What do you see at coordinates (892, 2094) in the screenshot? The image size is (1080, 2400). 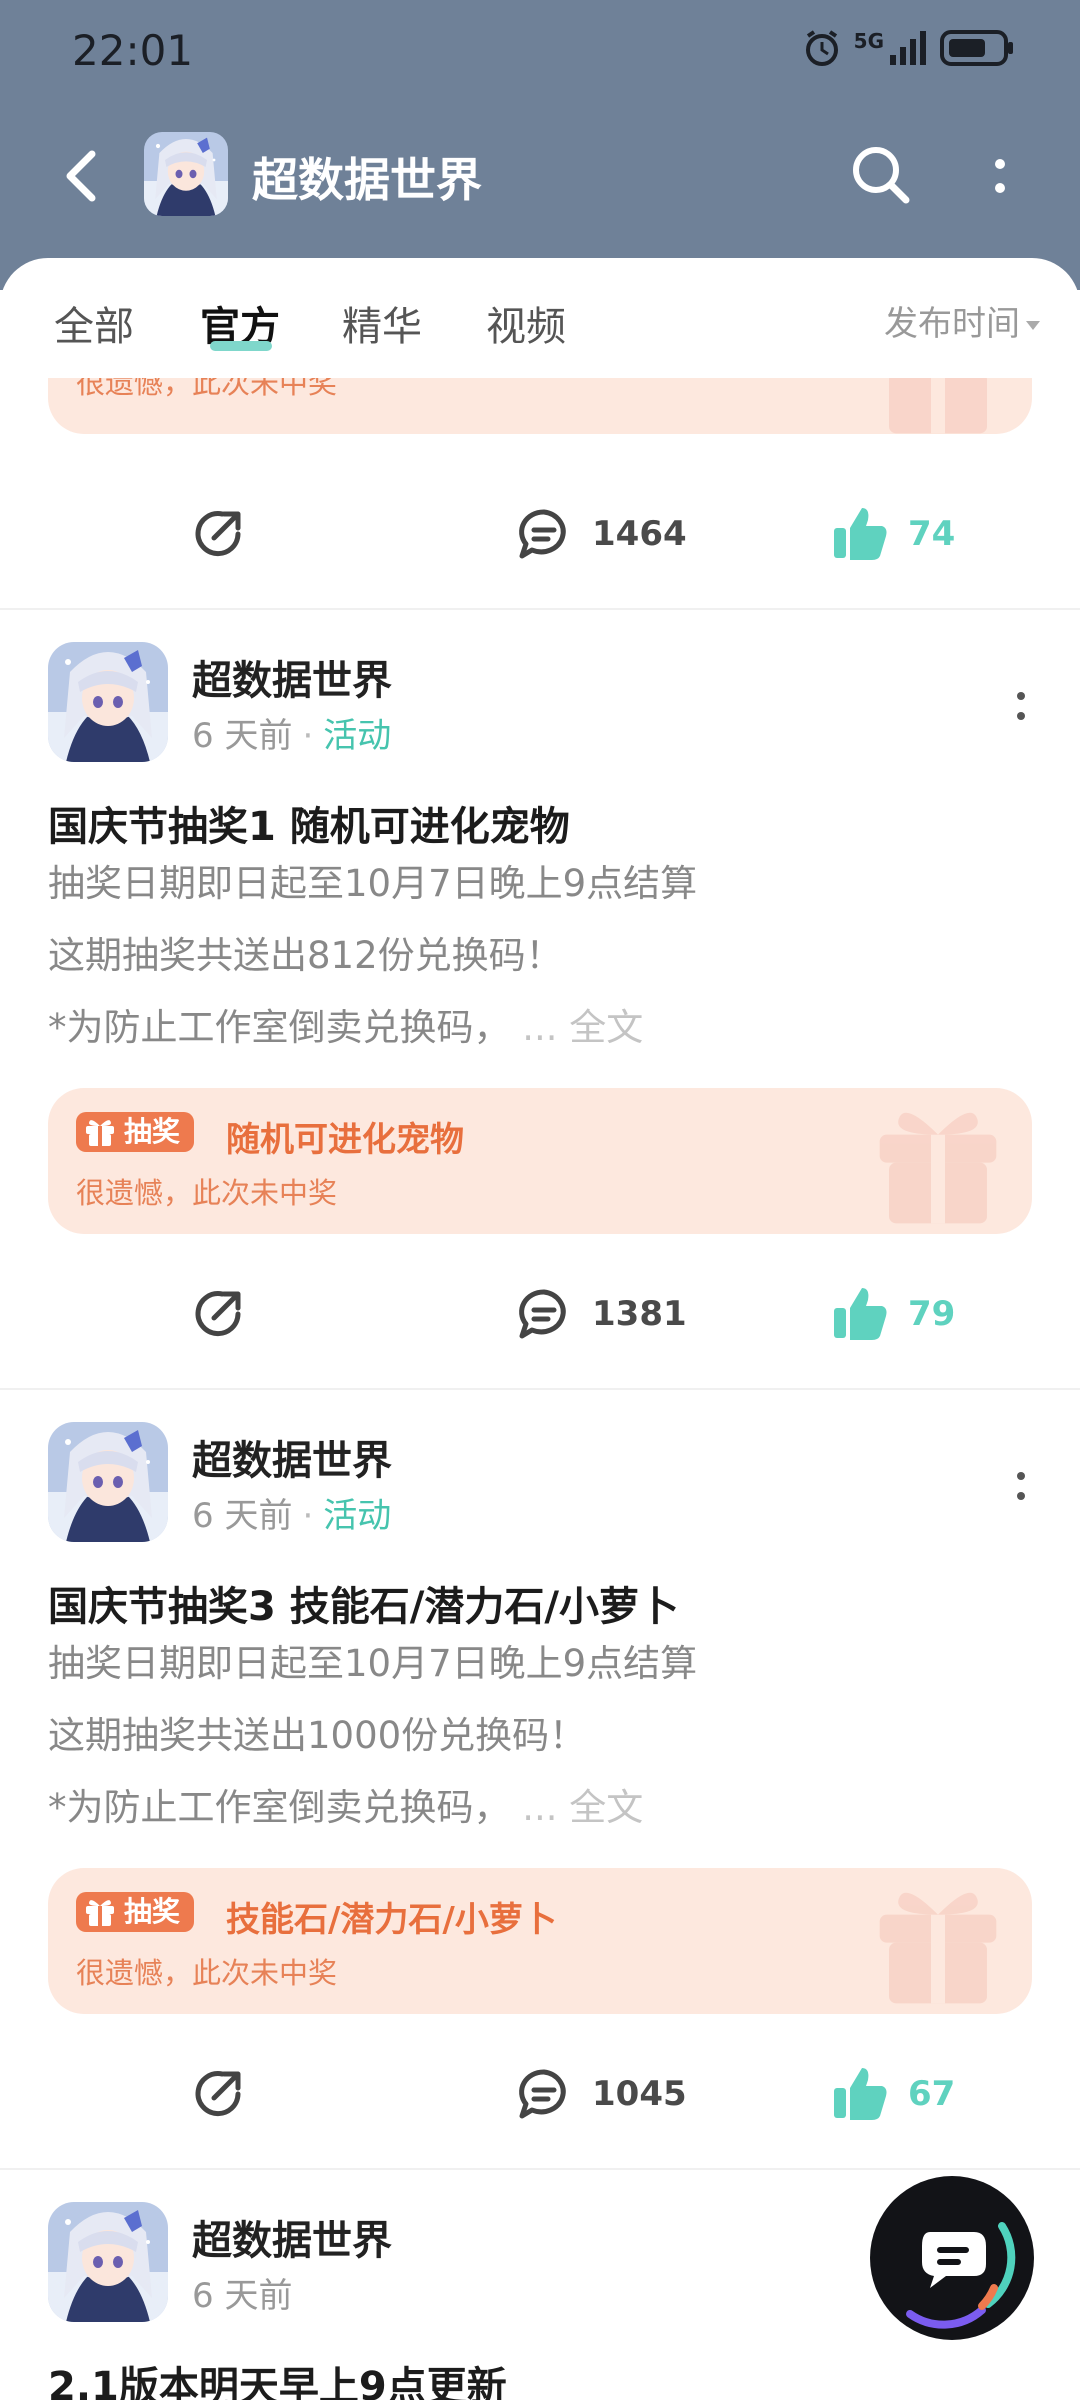 I see `like-button: 67` at bounding box center [892, 2094].